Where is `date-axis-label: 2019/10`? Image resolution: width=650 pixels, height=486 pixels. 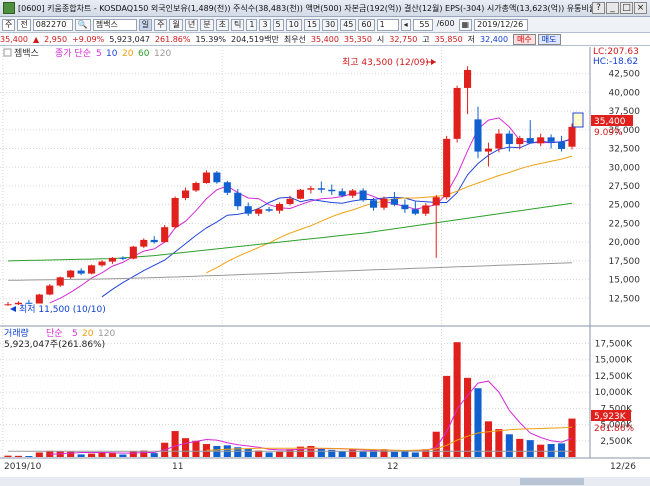 date-axis-label: 2019/10 is located at coordinates (23, 467).